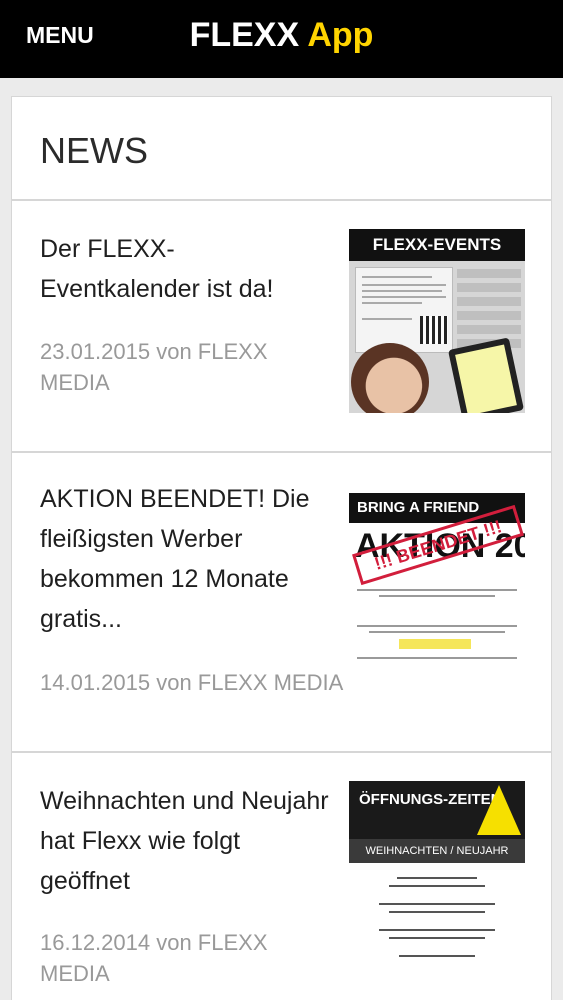 The width and height of the screenshot is (563, 1000). What do you see at coordinates (94, 150) in the screenshot?
I see `page-title: NEWS` at bounding box center [94, 150].